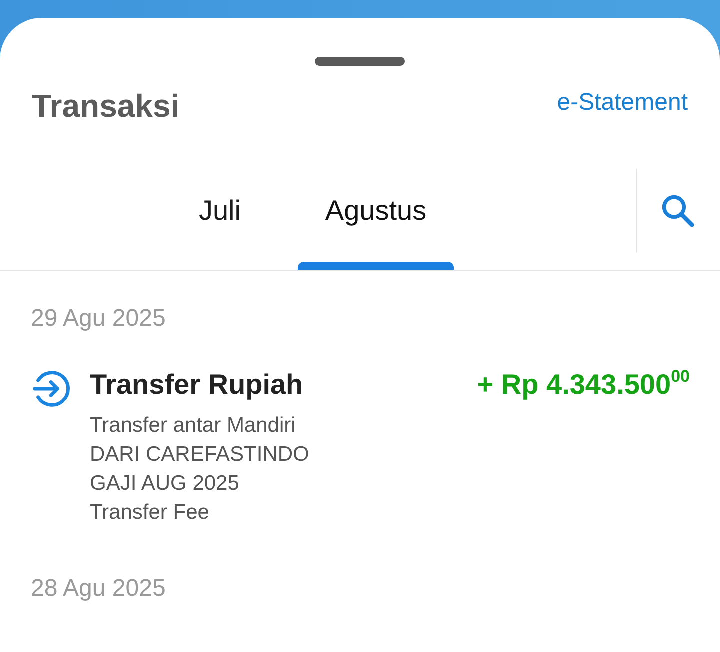  What do you see at coordinates (193, 426) in the screenshot?
I see `transaction-detail: Transfer antar Mandiri` at bounding box center [193, 426].